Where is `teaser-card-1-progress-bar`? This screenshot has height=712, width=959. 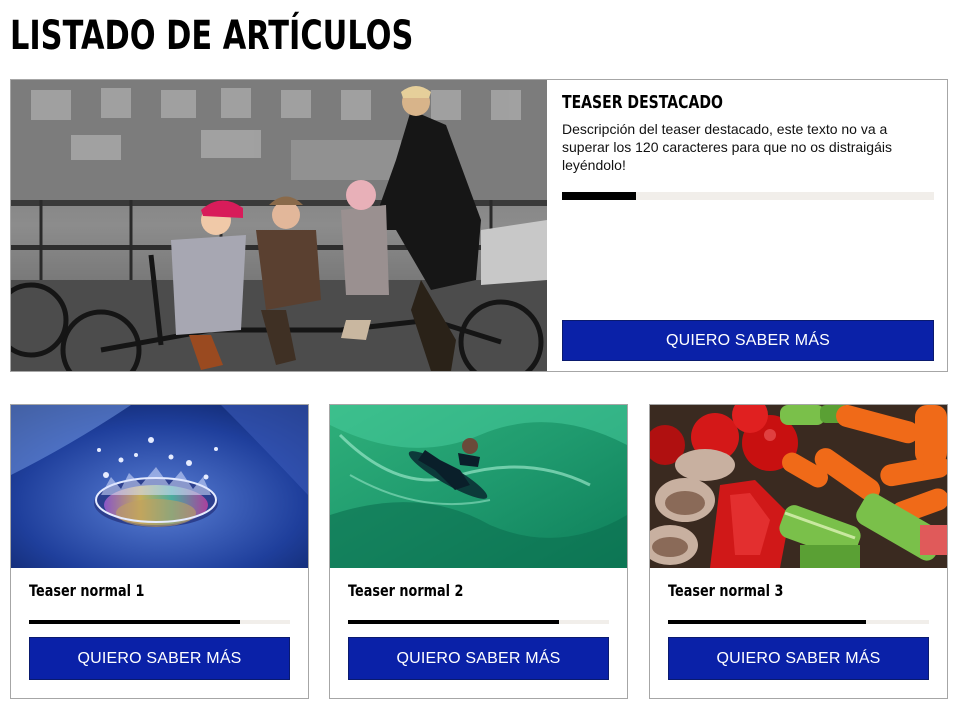
teaser-card-1-progress-bar is located at coordinates (159, 622).